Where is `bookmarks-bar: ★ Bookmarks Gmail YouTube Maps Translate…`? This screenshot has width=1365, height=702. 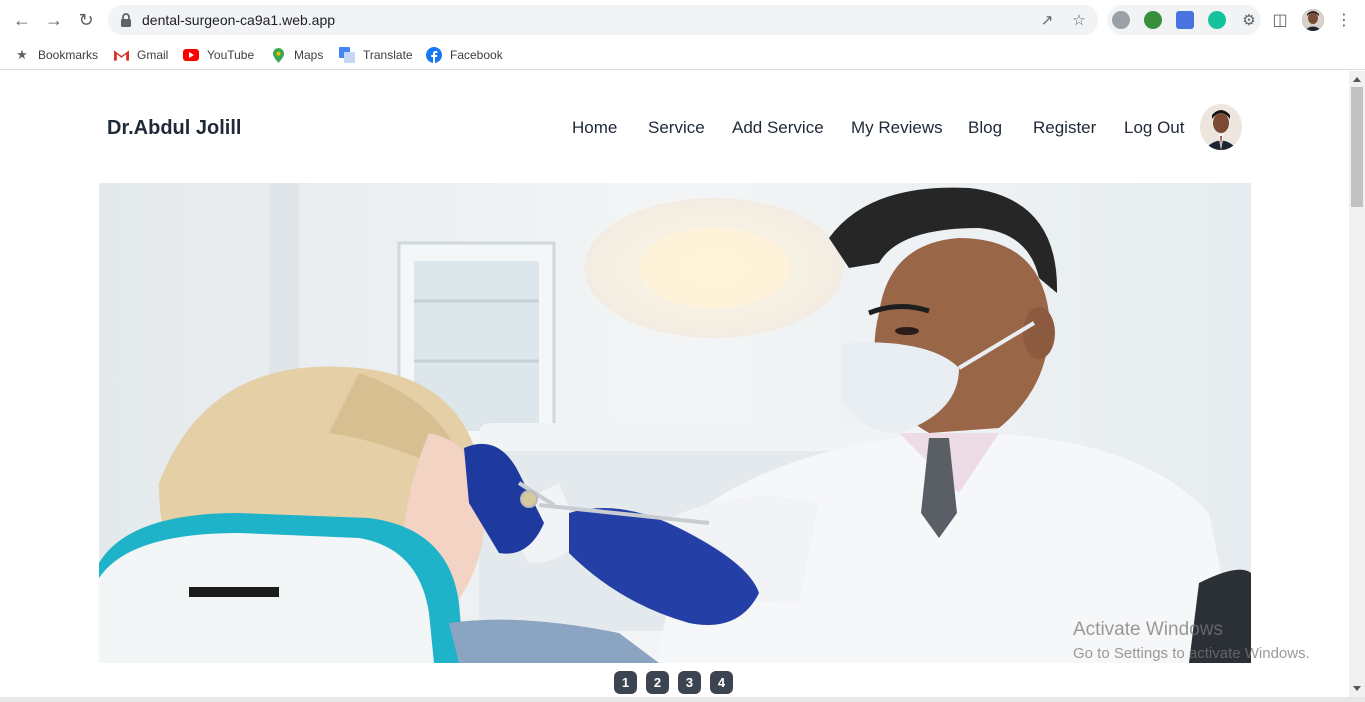 bookmarks-bar: ★ Bookmarks Gmail YouTube Maps Translate… is located at coordinates (682, 55).